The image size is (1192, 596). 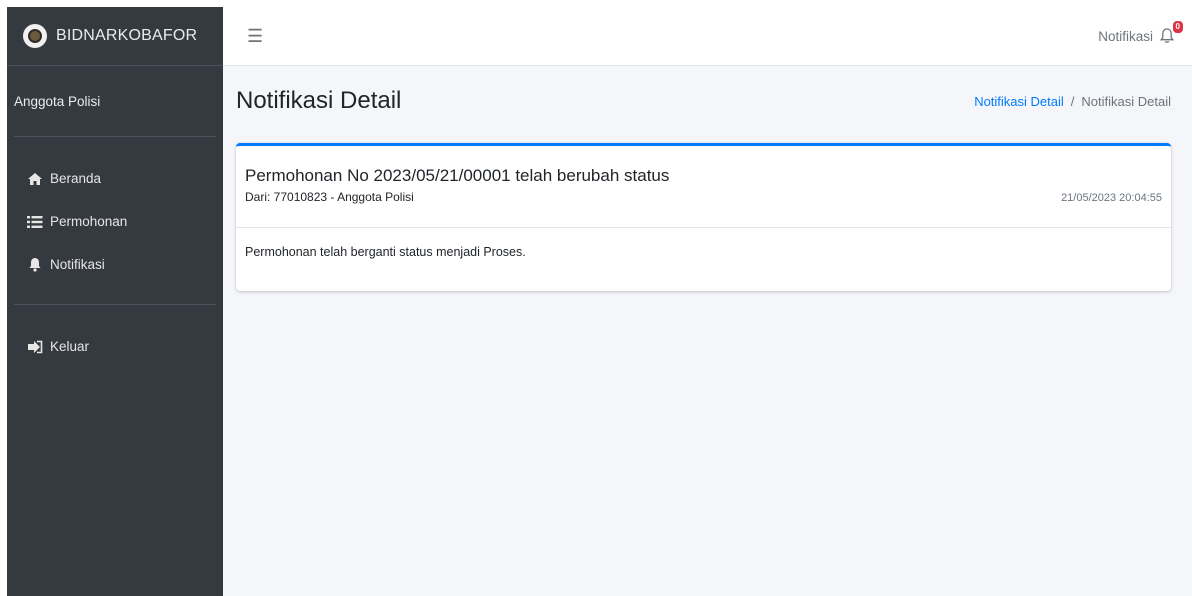 I want to click on user-panel: Anggota Polisi, so click(x=115, y=101).